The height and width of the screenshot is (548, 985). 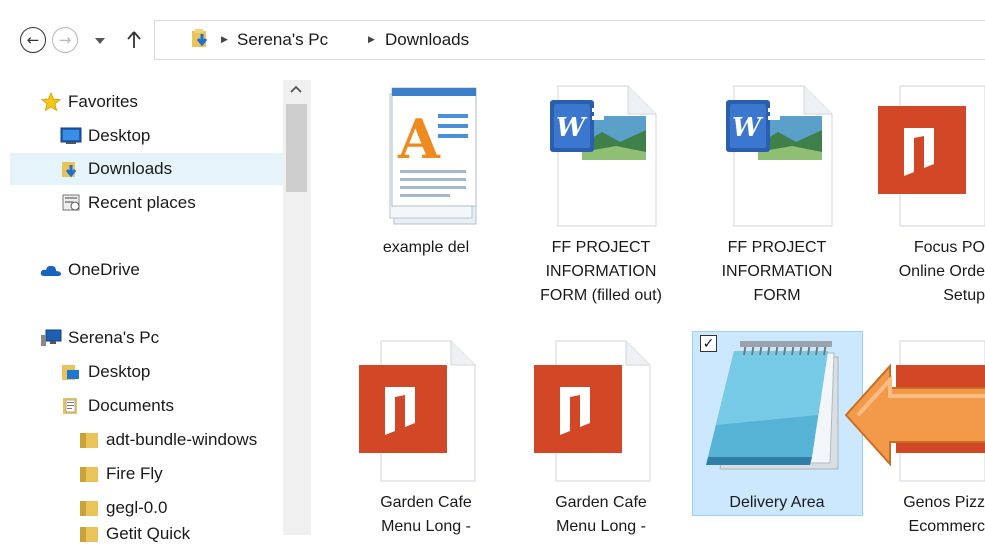 What do you see at coordinates (777, 271) in the screenshot?
I see `file-name: FF PROJECT INFORMATION FORM` at bounding box center [777, 271].